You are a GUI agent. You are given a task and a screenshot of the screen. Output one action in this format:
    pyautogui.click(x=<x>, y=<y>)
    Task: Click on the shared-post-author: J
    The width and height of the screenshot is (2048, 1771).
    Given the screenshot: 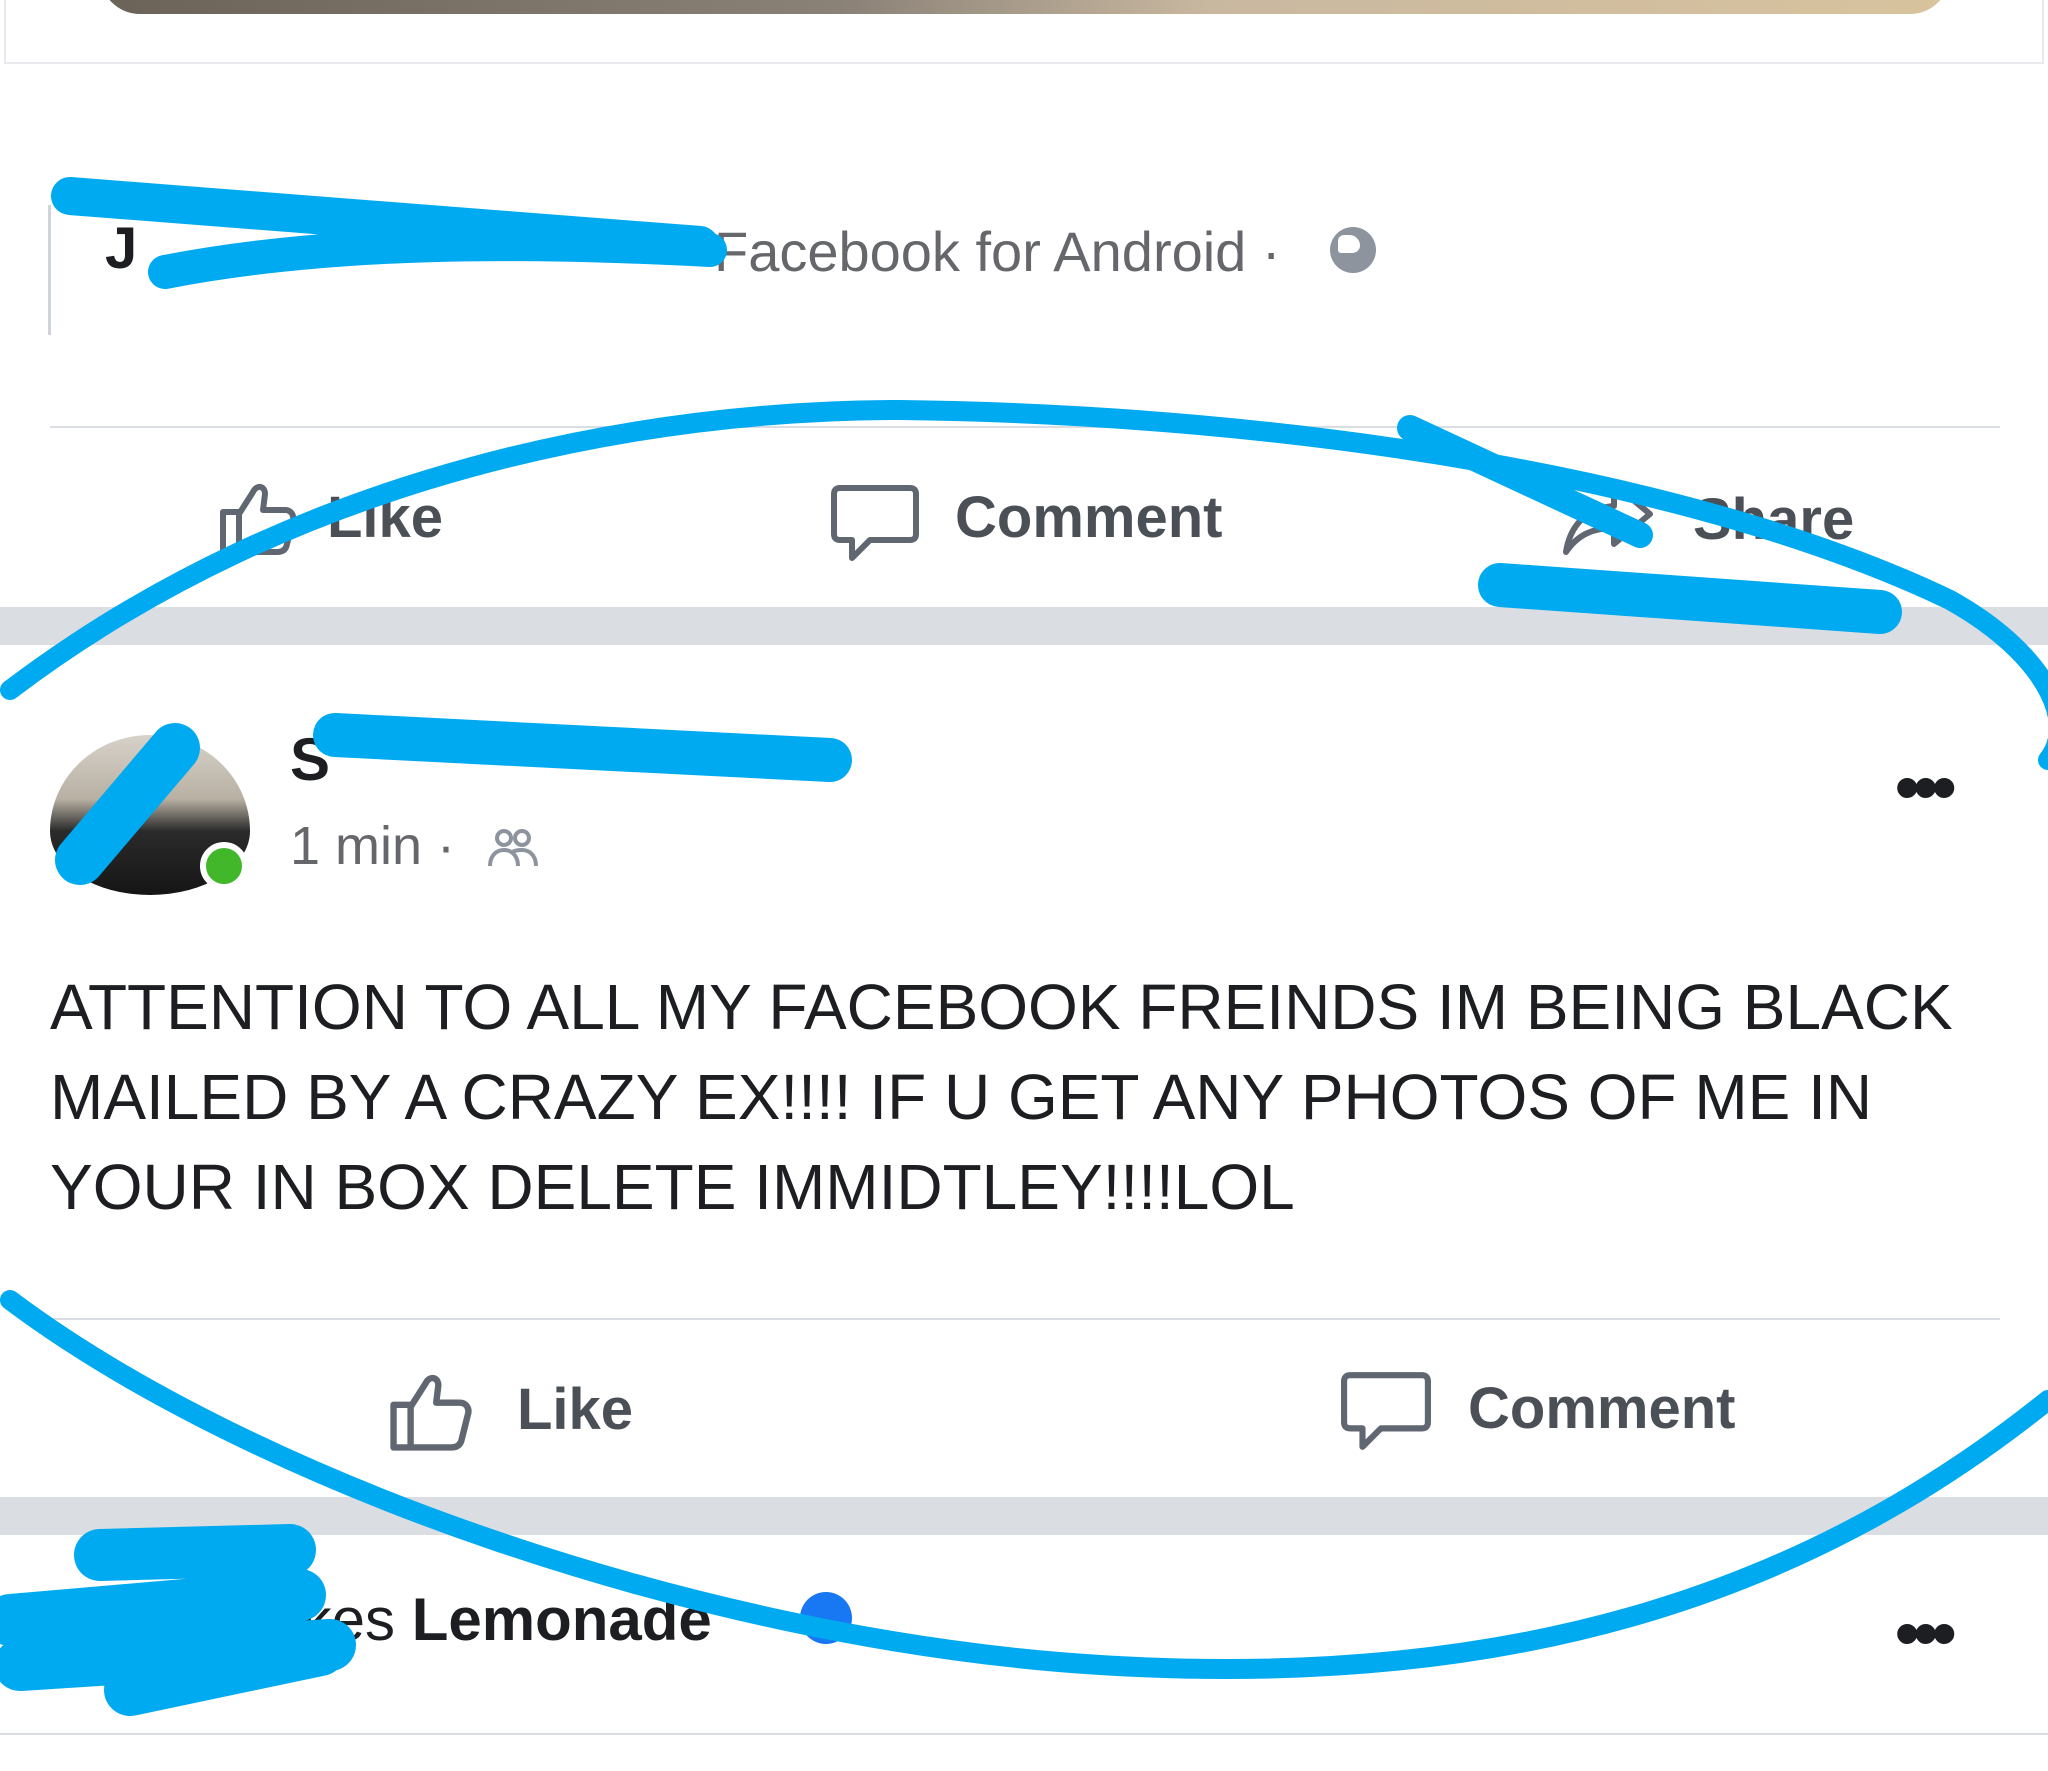 What is the action you would take?
    pyautogui.click(x=121, y=248)
    